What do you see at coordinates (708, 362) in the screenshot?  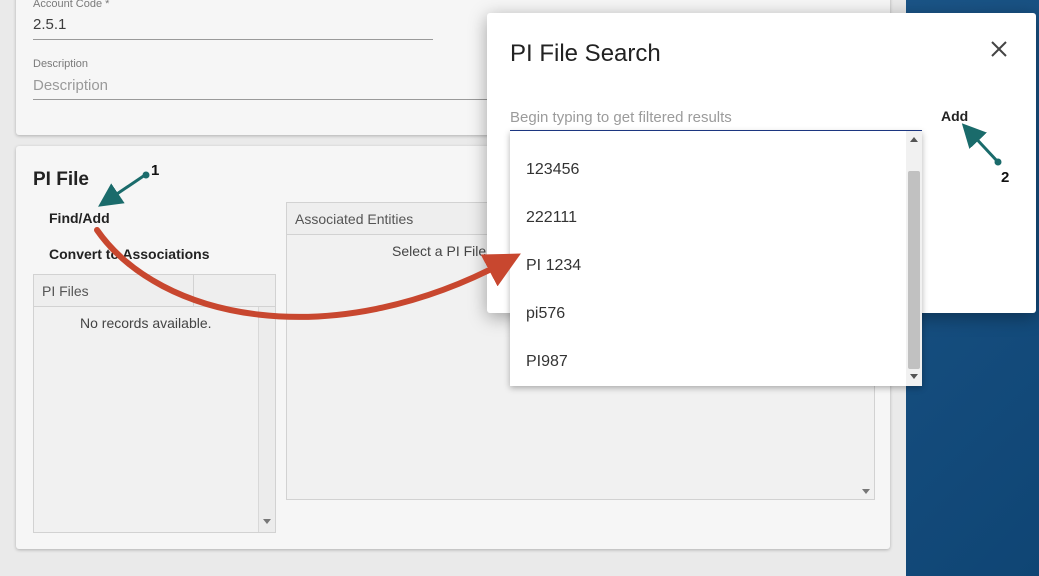 I see `result-item: PI987` at bounding box center [708, 362].